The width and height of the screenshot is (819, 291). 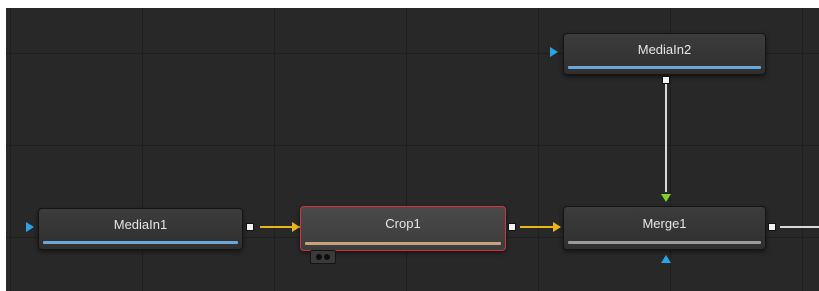 What do you see at coordinates (666, 198) in the screenshot?
I see `merge1-foreground-input-arrow-icon` at bounding box center [666, 198].